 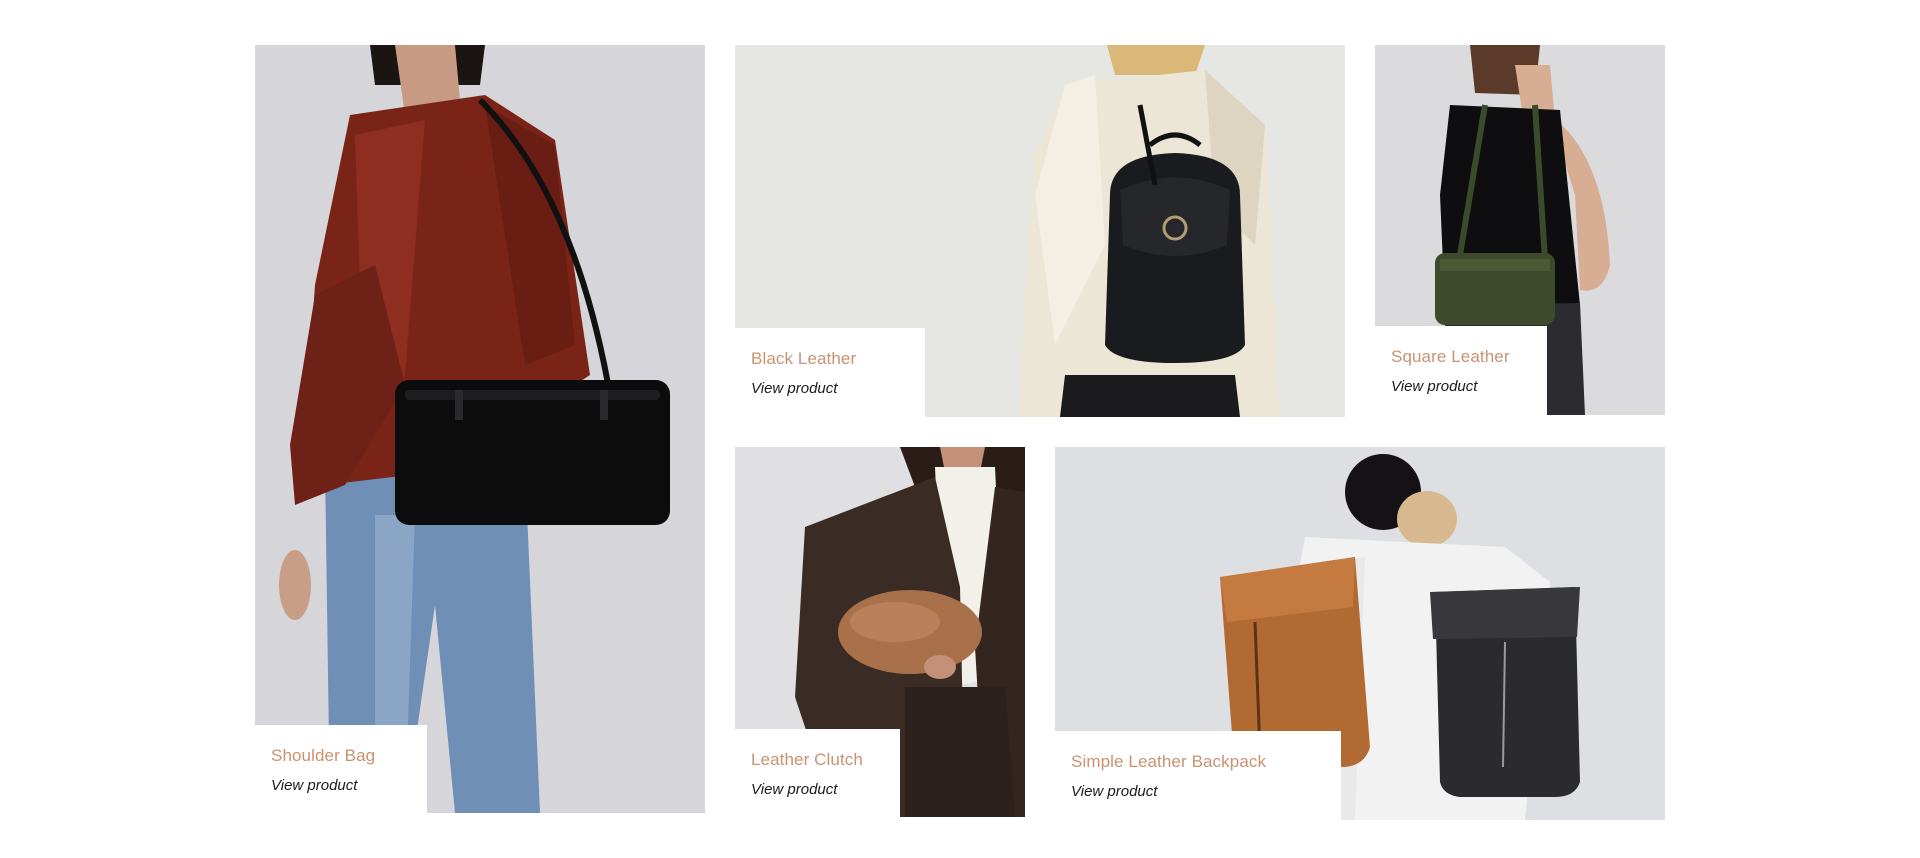 What do you see at coordinates (1198, 762) in the screenshot?
I see `product-name: Simple Leather Backpack` at bounding box center [1198, 762].